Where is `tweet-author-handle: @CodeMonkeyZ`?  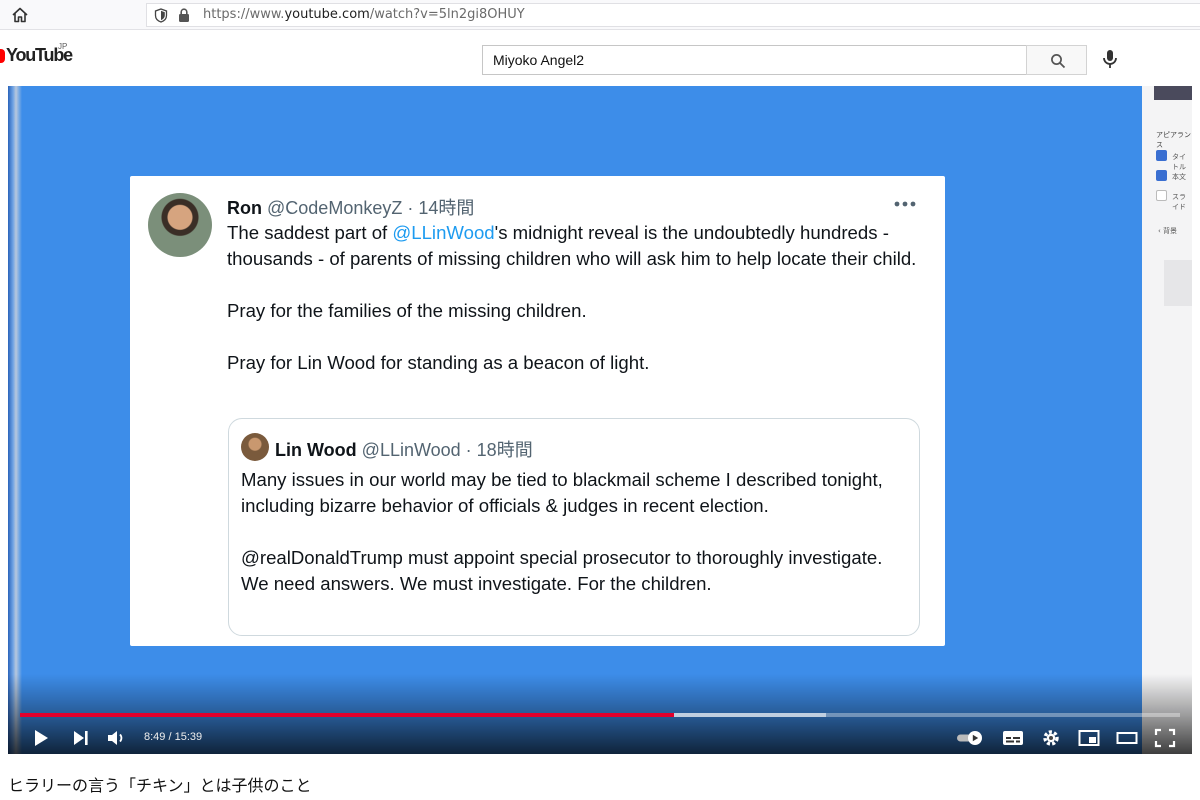 tweet-author-handle: @CodeMonkeyZ is located at coordinates (335, 208).